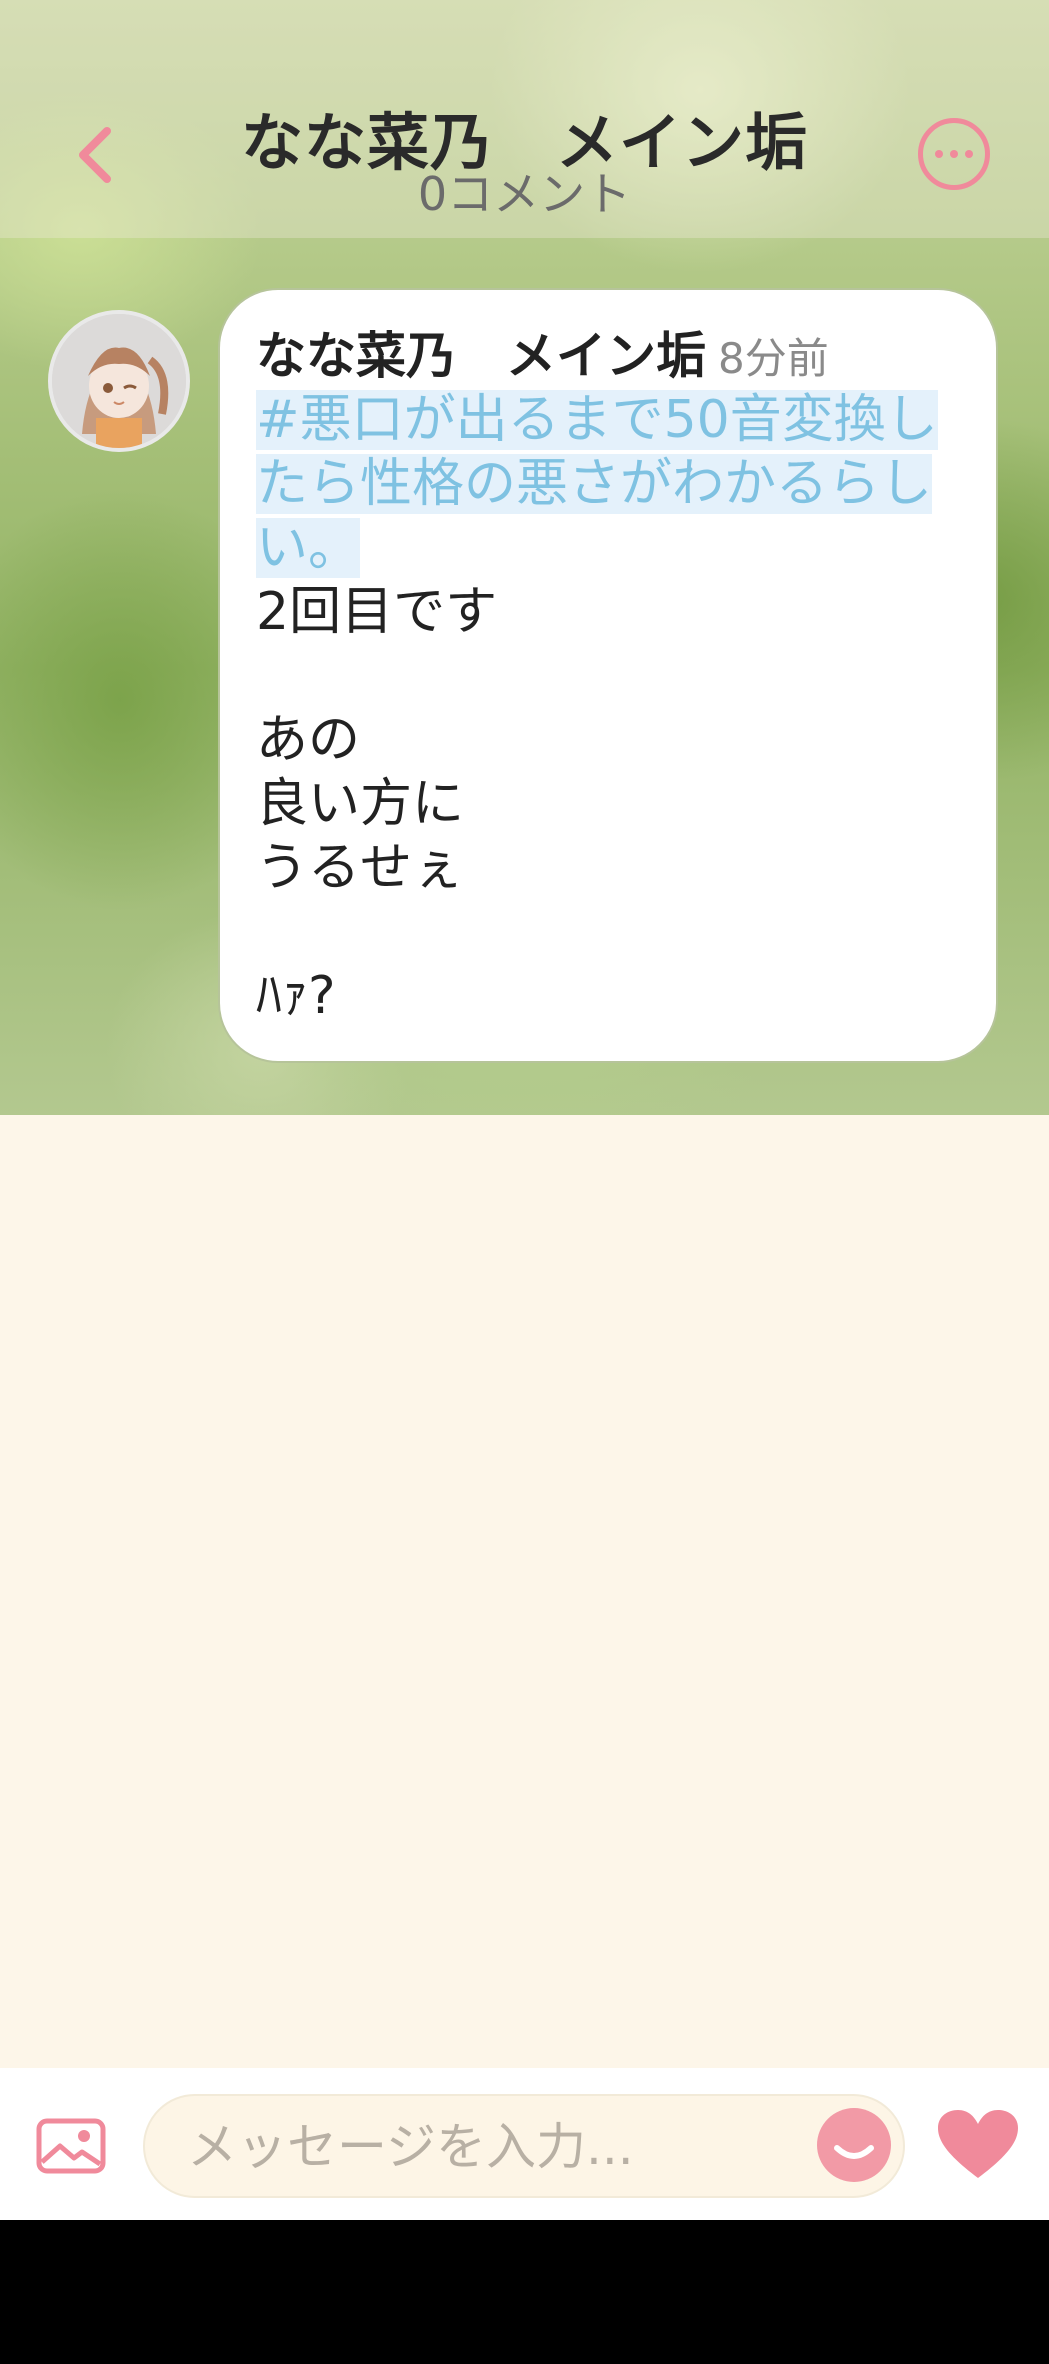 Image resolution: width=1049 pixels, height=2364 pixels. I want to click on attach-image-button, so click(71, 2146).